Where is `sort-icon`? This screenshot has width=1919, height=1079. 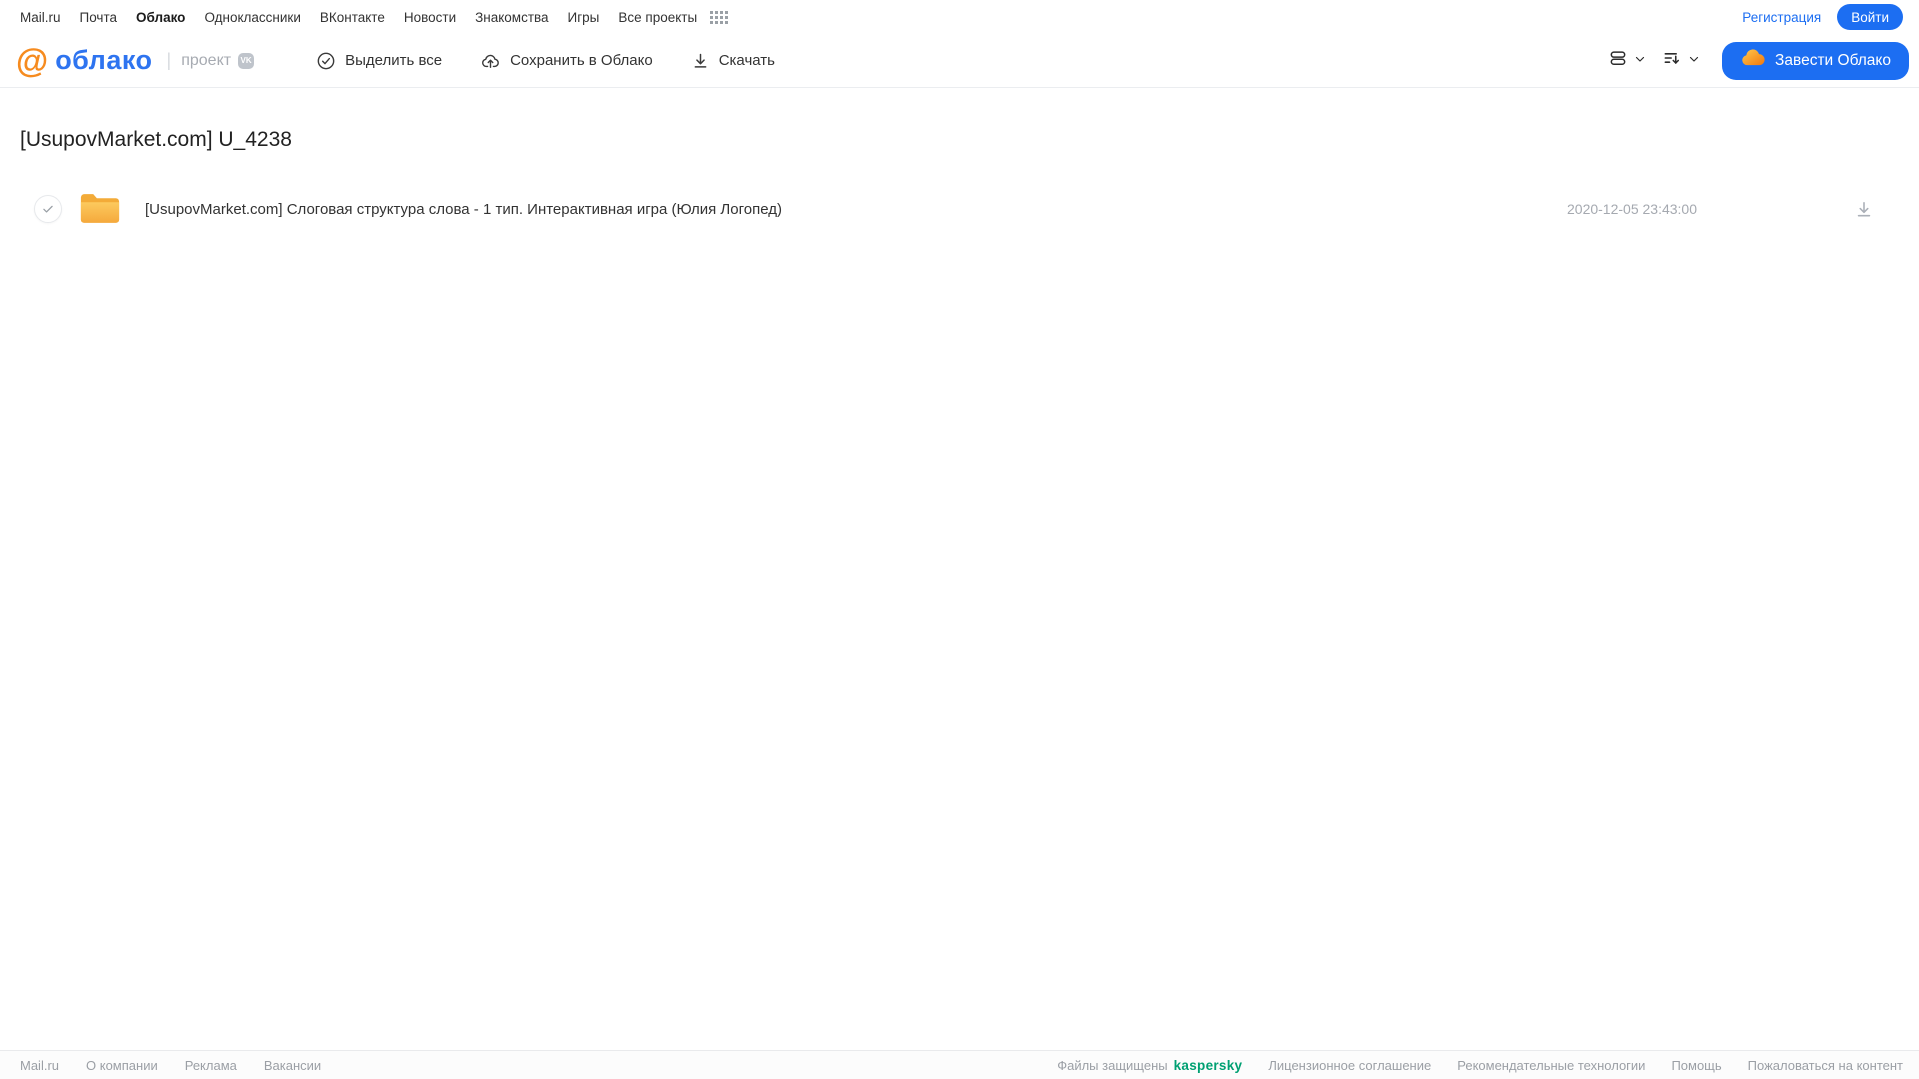 sort-icon is located at coordinates (1672, 60).